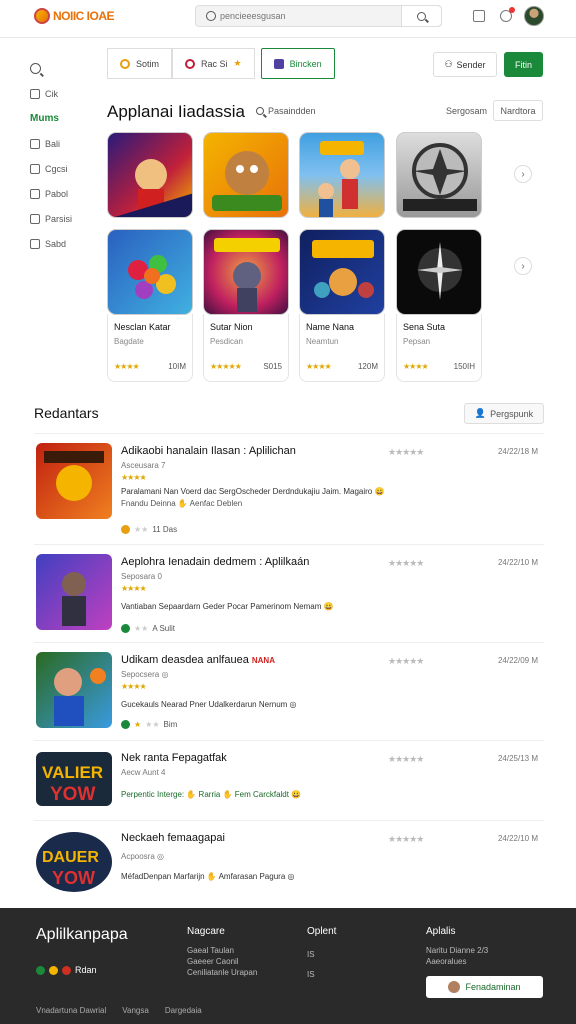 The image size is (576, 1024). Describe the element at coordinates (222, 972) in the screenshot. I see `footer-link: Ceniliatanle Urapan` at that location.